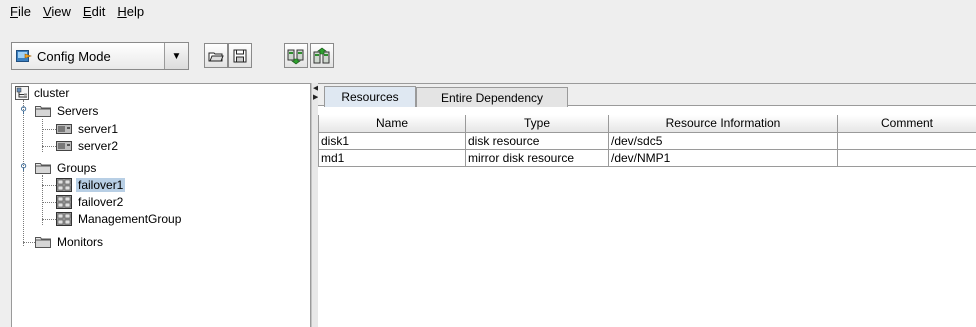  I want to click on table-row: disk1 disk resource /dev/sdc5, so click(647, 140).